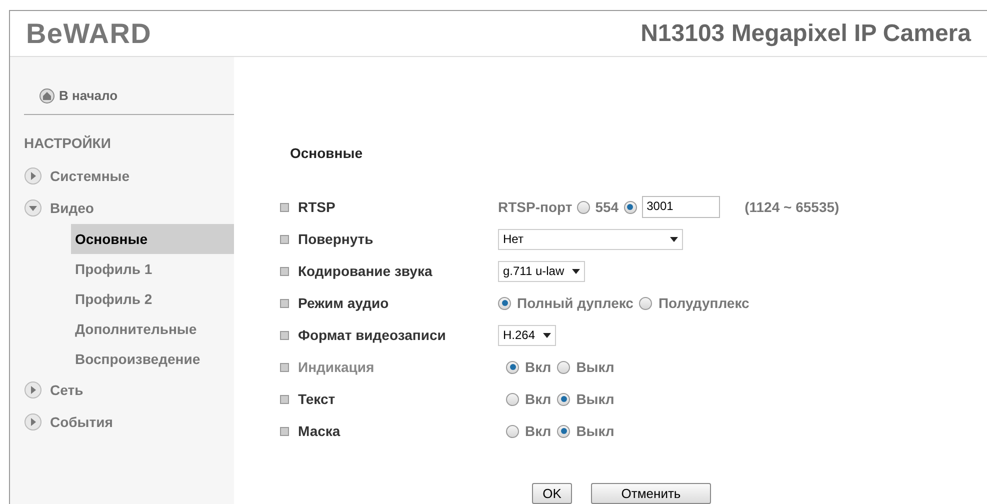 Image resolution: width=987 pixels, height=504 pixels. Describe the element at coordinates (336, 239) in the screenshot. I see `field-label: Повернуть` at that location.